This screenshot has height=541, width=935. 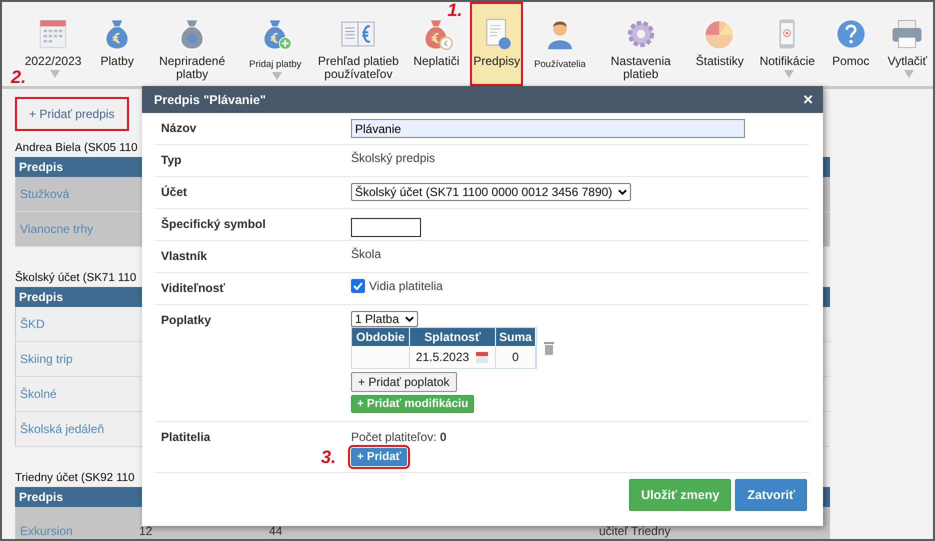 I want to click on table-cell-text: 12, so click(x=146, y=531).